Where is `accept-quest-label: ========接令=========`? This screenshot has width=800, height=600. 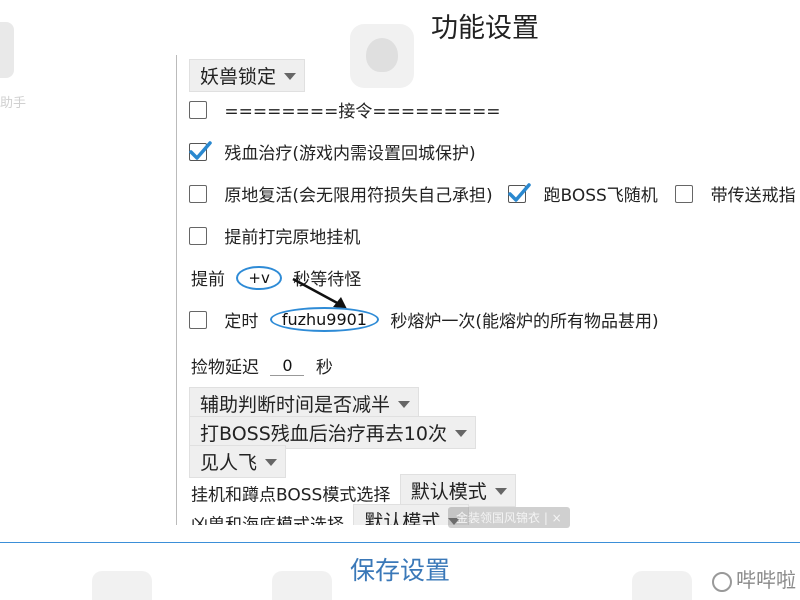
accept-quest-label: ========接令========= is located at coordinates (362, 112).